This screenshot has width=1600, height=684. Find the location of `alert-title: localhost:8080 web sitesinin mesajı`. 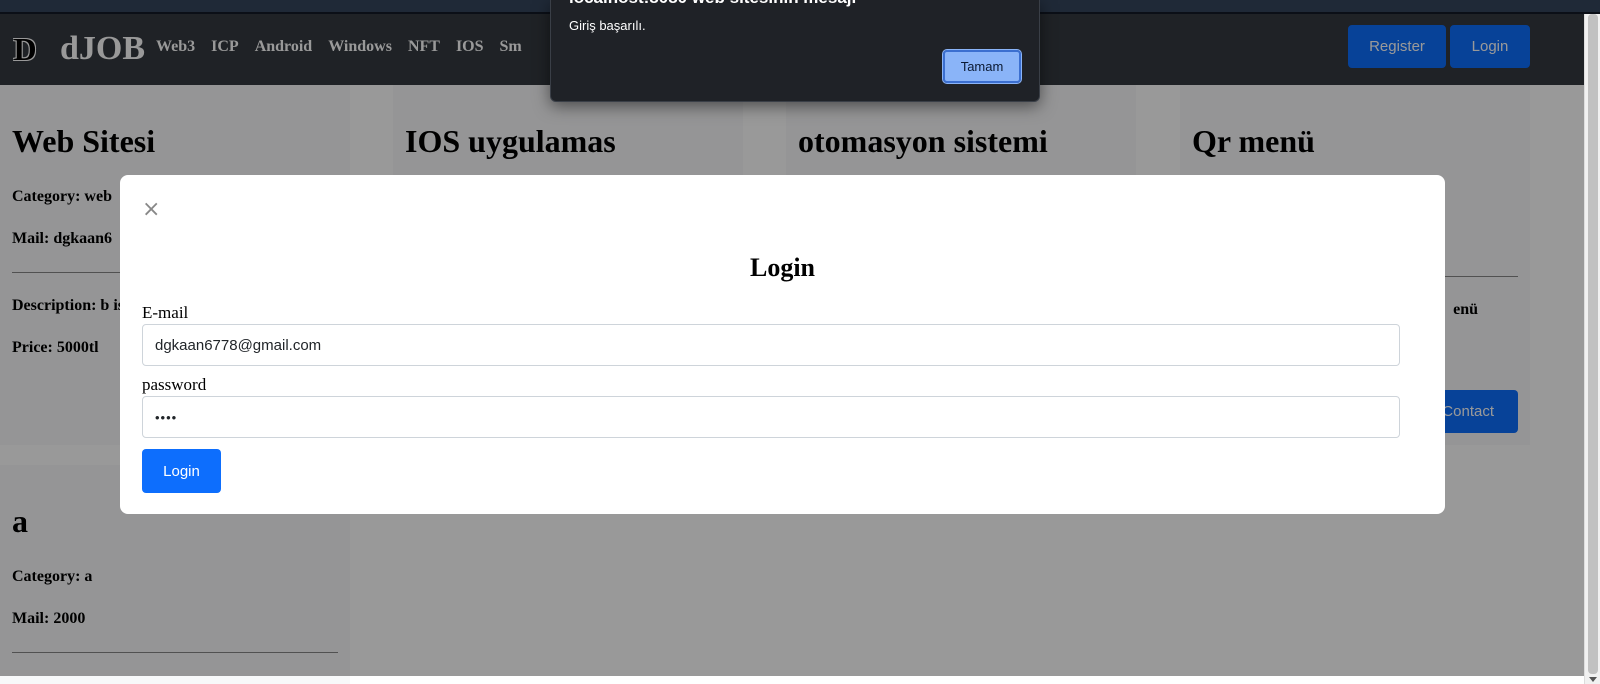

alert-title: localhost:8080 web sitesinin mesajı is located at coordinates (712, 4).